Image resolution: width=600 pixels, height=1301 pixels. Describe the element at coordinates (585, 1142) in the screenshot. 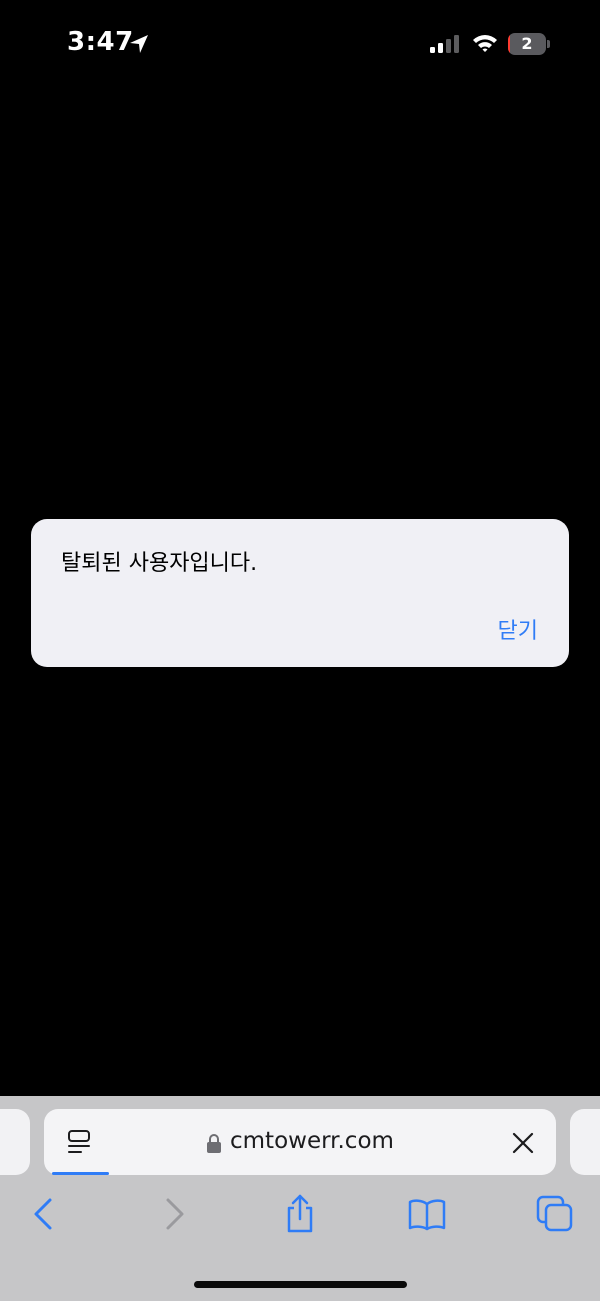

I see `next-tab-preview` at that location.